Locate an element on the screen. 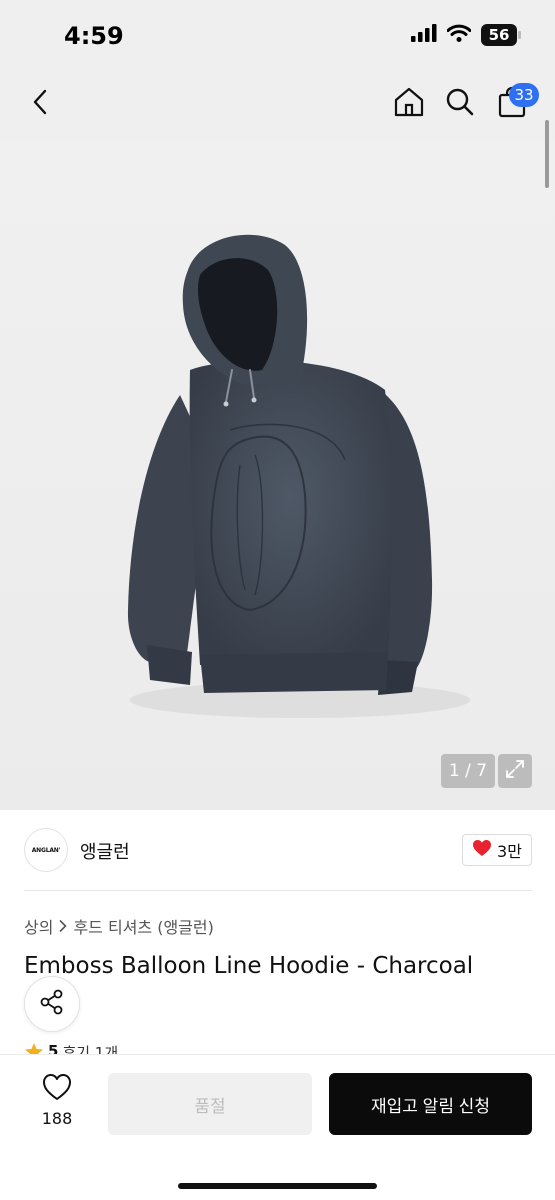  bottom-action-bar: 188 품절 재입고 알림 신청 is located at coordinates (277, 1127).